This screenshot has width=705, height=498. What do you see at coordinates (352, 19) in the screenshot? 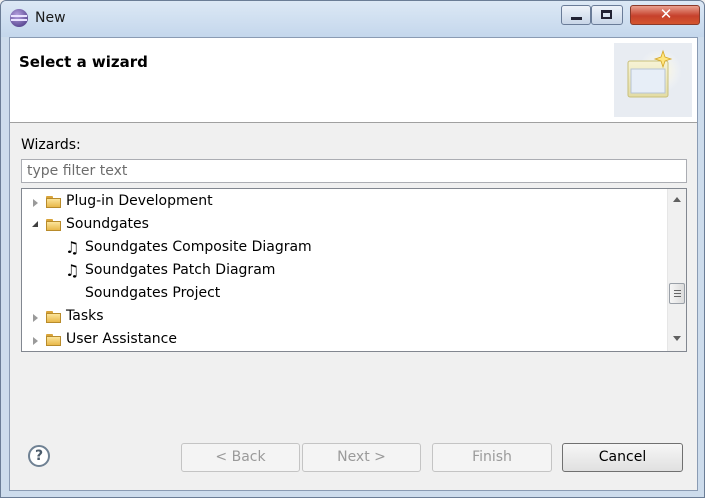
I see `title-bar: New ✕` at bounding box center [352, 19].